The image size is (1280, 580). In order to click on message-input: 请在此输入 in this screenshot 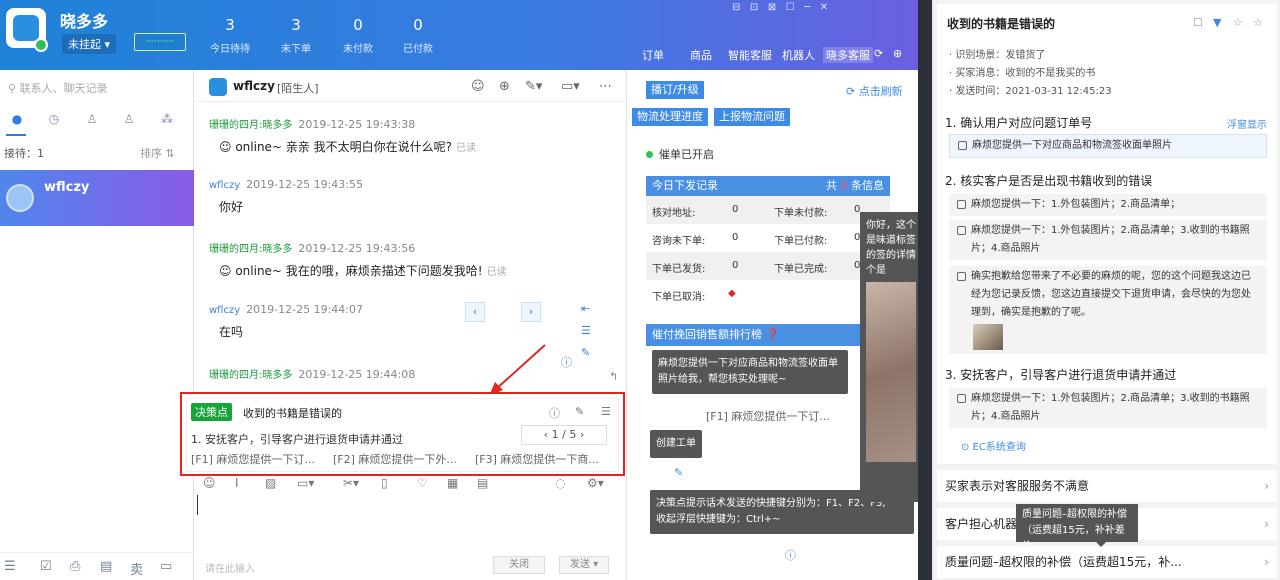, I will do `click(230, 567)`.